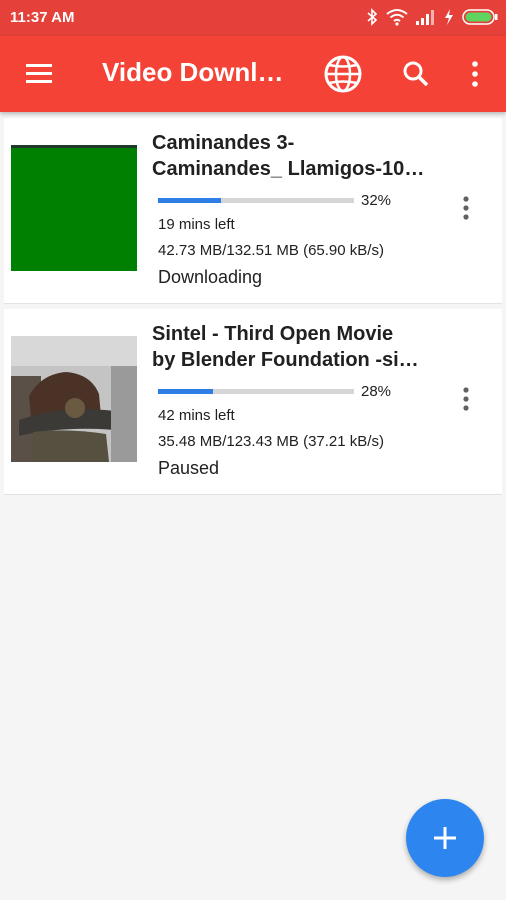 The image size is (506, 900). I want to click on plus-icon, so click(445, 838).